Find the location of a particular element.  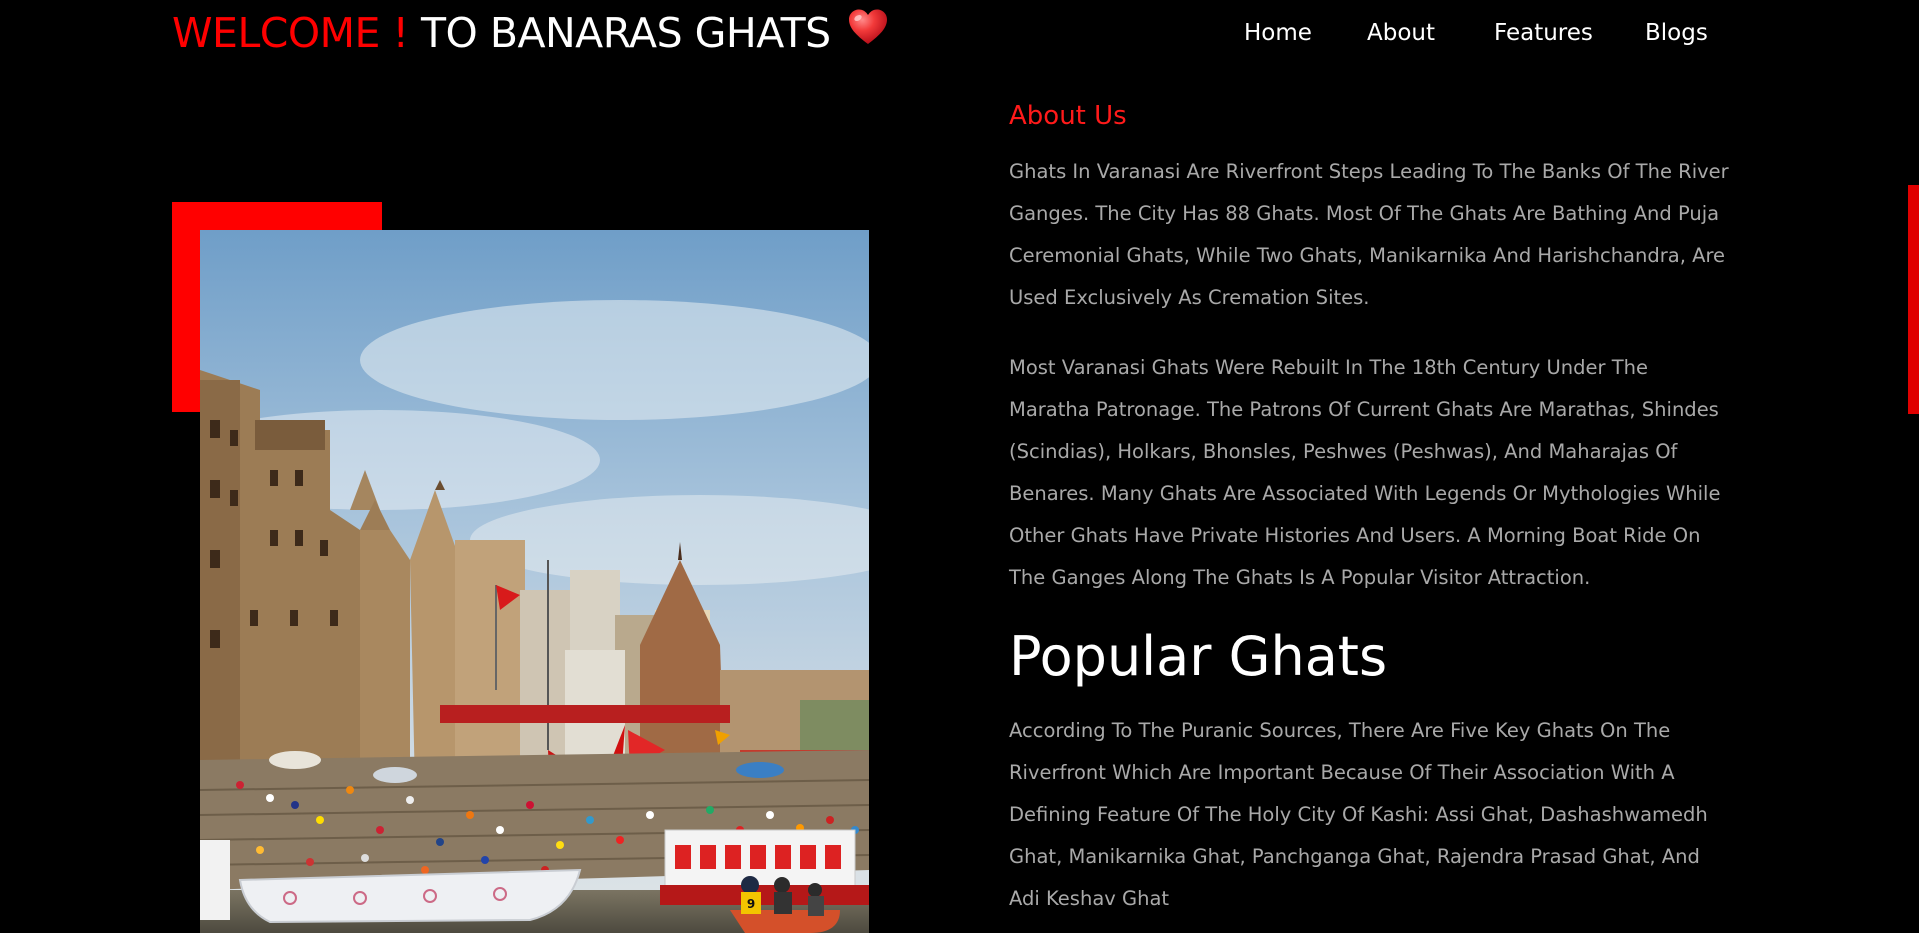

boat-number: 9 is located at coordinates (751, 904).